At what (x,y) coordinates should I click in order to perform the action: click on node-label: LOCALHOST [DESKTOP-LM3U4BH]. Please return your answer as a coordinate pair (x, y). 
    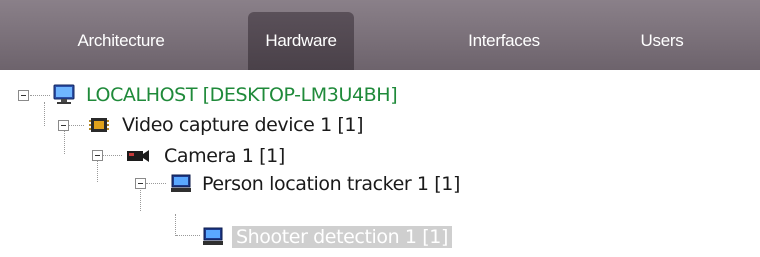
    Looking at the image, I should click on (242, 95).